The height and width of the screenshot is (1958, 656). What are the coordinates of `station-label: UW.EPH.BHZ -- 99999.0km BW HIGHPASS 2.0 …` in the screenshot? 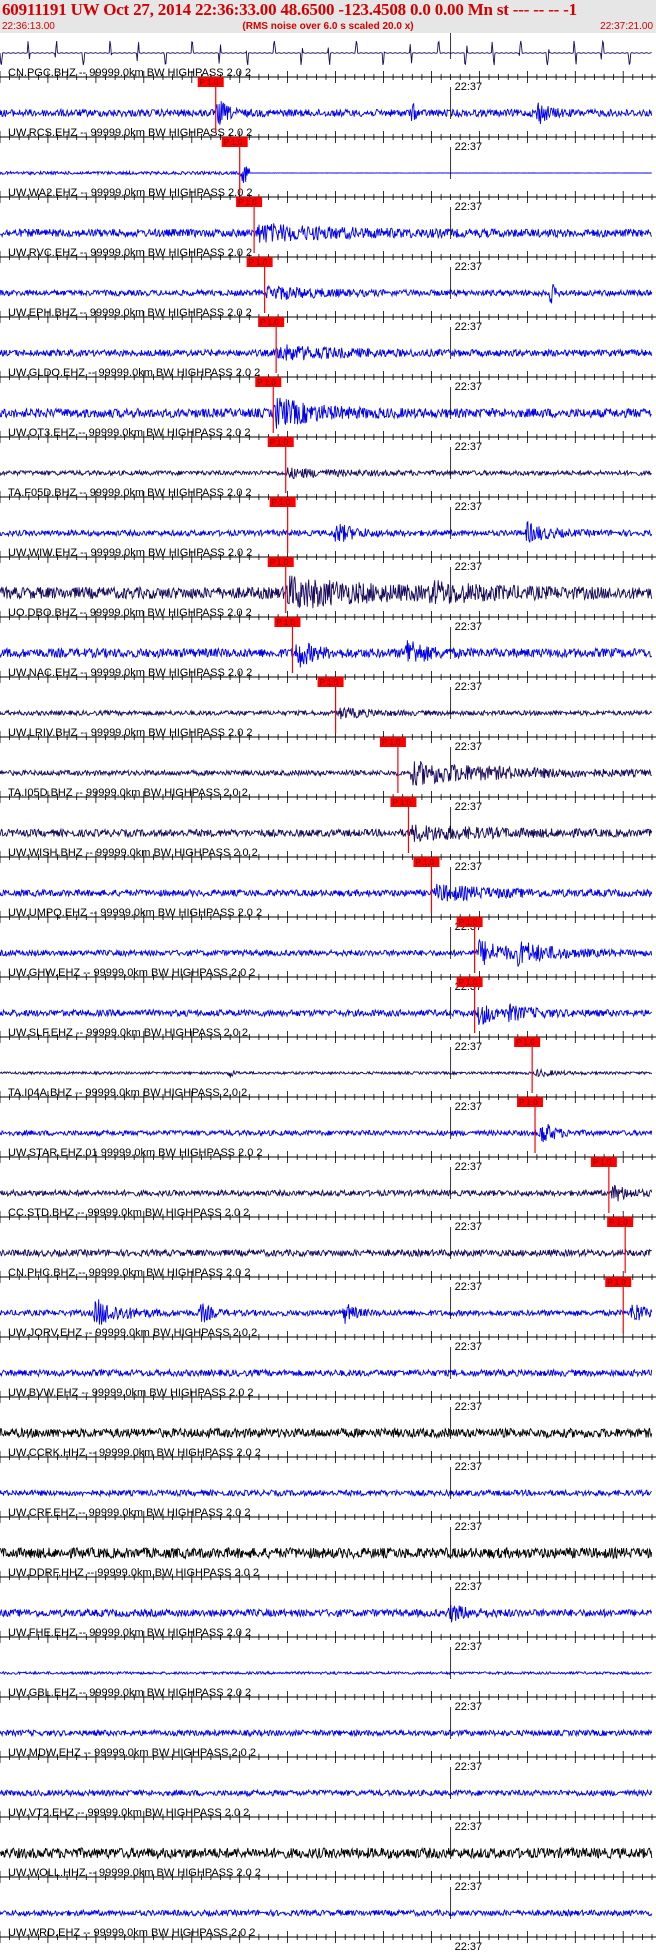 It's located at (130, 313).